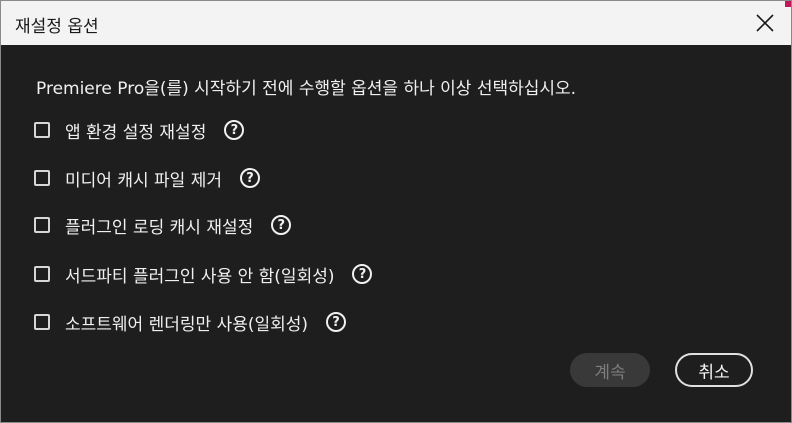 The height and width of the screenshot is (423, 792). What do you see at coordinates (610, 370) in the screenshot?
I see `continue-button: 계속` at bounding box center [610, 370].